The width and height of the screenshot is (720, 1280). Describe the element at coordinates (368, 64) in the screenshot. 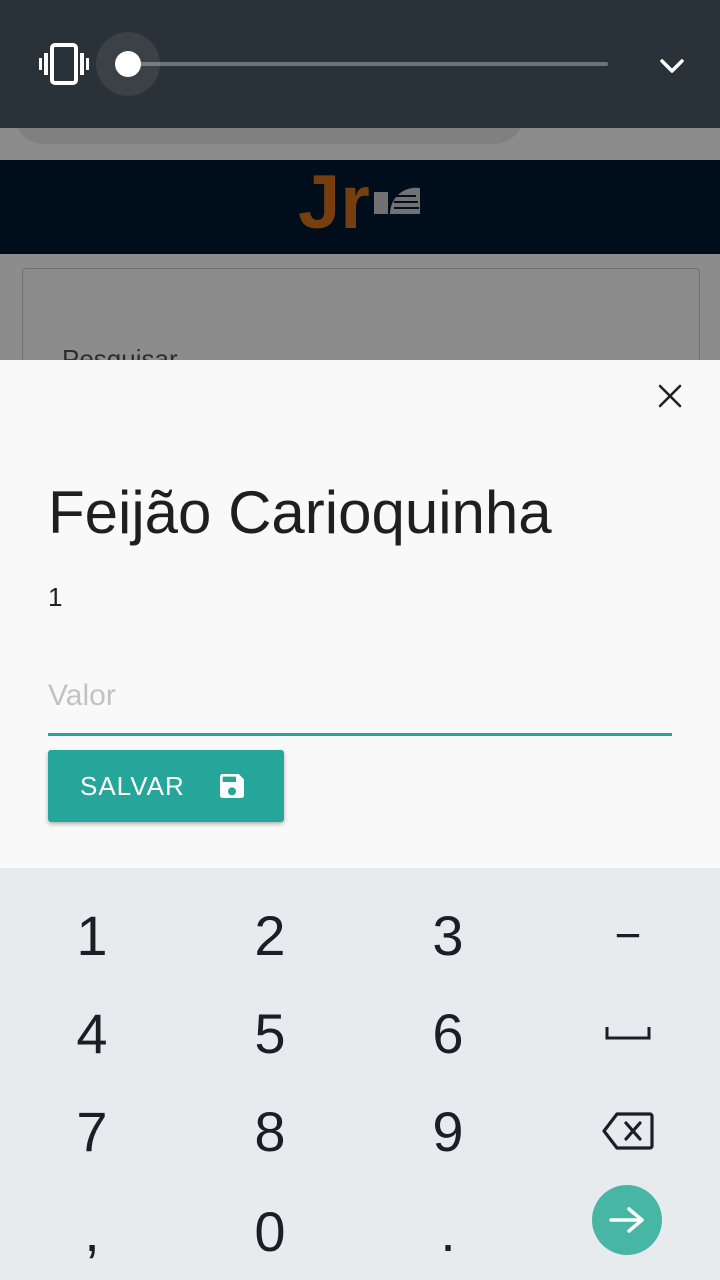

I see `volume-slider-track` at that location.